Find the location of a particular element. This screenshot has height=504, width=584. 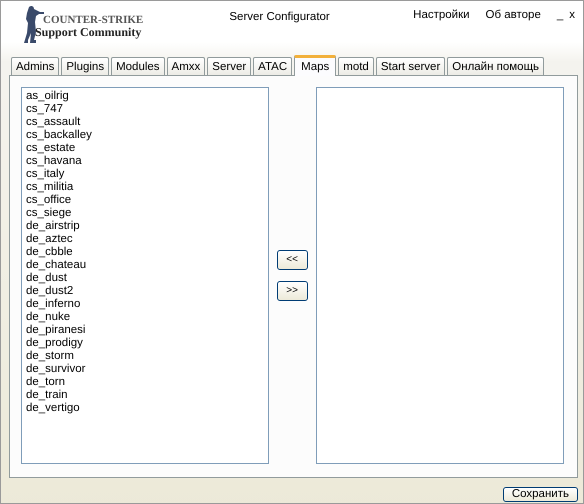

list-item: de_dust2 is located at coordinates (145, 291).